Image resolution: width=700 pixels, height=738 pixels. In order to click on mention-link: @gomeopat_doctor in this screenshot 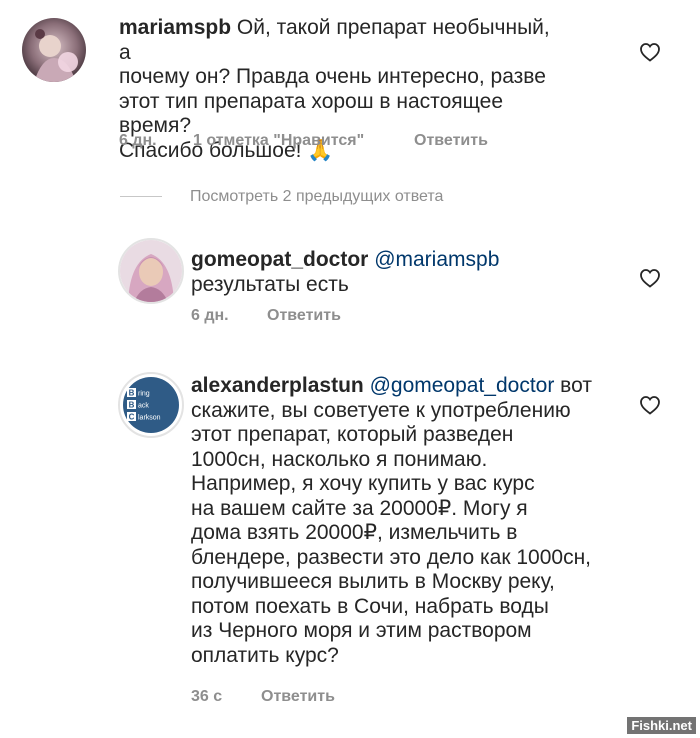, I will do `click(462, 385)`.